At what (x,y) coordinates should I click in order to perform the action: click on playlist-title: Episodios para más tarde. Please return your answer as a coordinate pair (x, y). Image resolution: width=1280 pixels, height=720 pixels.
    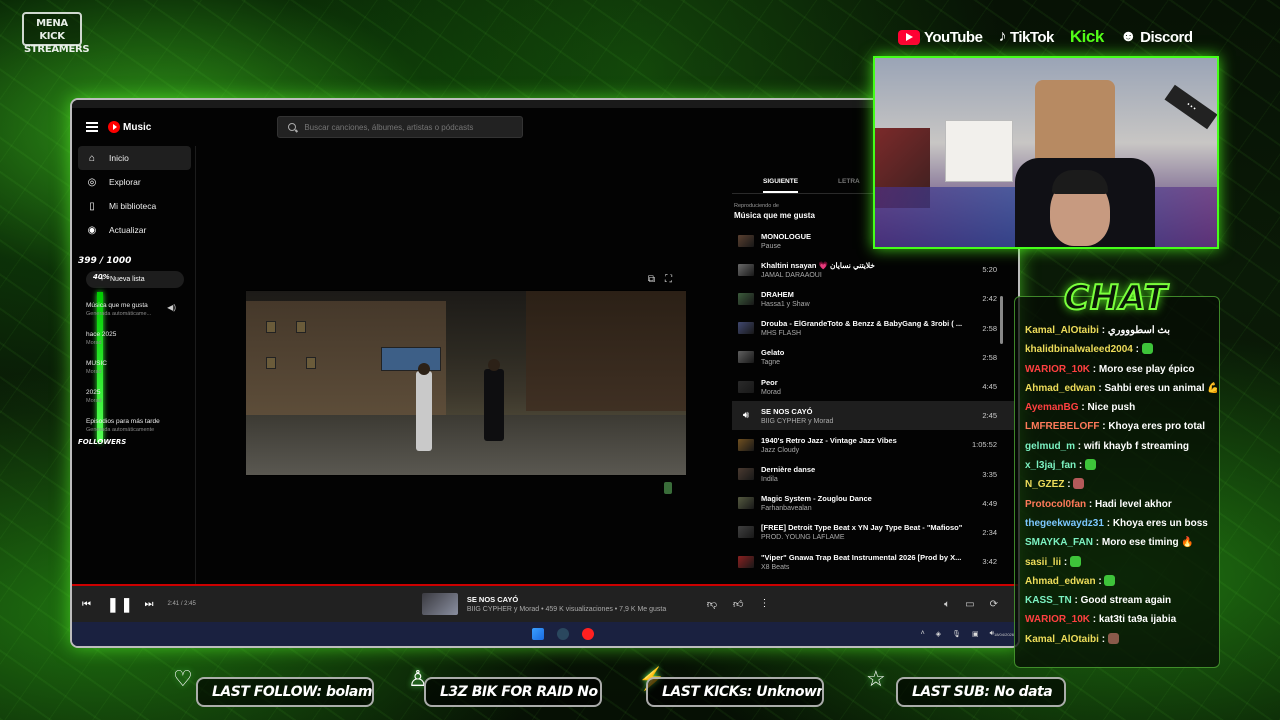
    Looking at the image, I should click on (123, 421).